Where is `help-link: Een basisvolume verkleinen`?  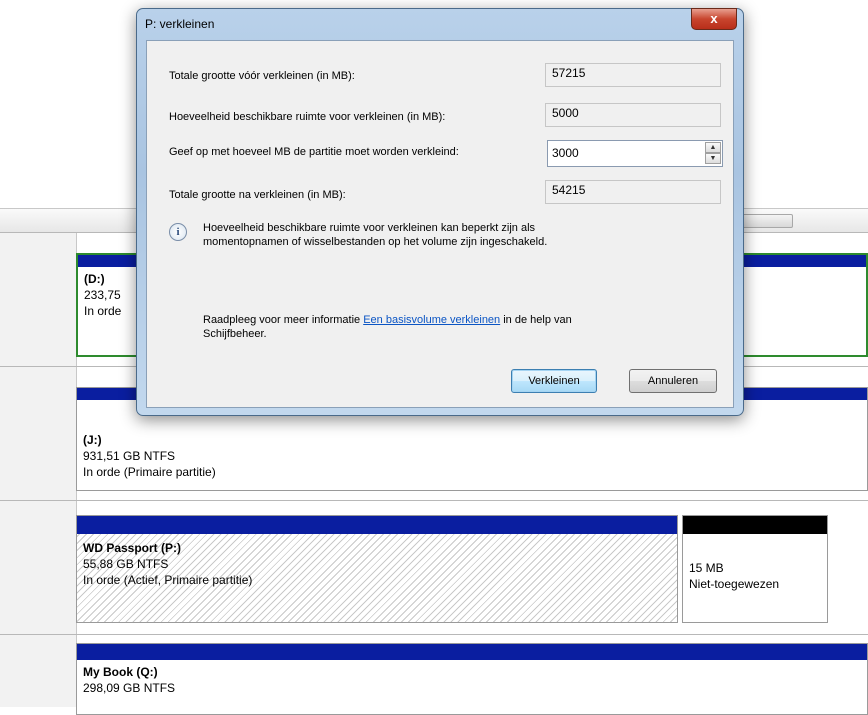 help-link: Een basisvolume verkleinen is located at coordinates (431, 320).